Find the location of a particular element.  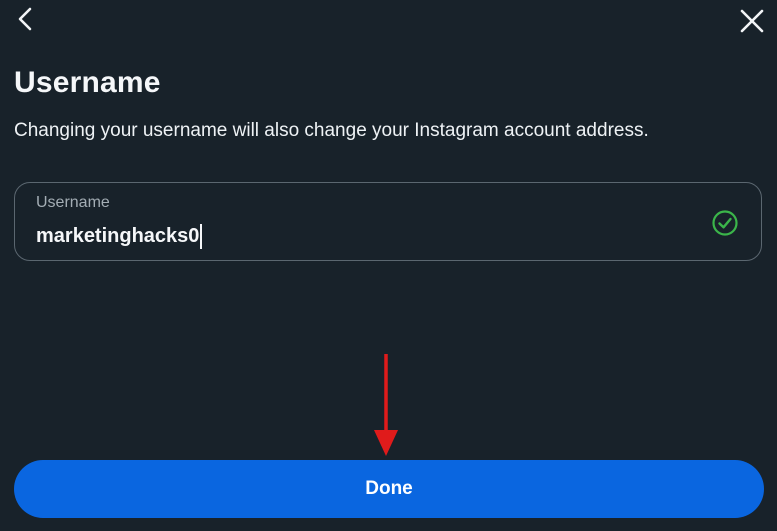

close-icon is located at coordinates (752, 21).